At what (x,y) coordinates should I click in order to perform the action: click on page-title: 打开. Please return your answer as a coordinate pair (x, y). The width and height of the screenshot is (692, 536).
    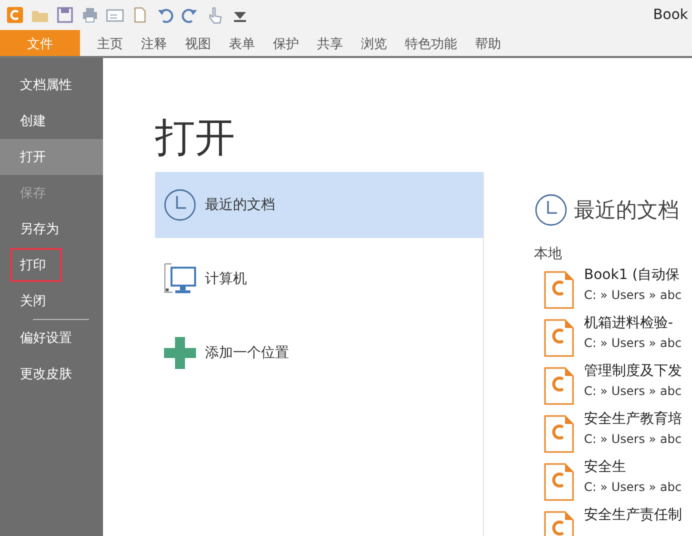
    Looking at the image, I should click on (195, 138).